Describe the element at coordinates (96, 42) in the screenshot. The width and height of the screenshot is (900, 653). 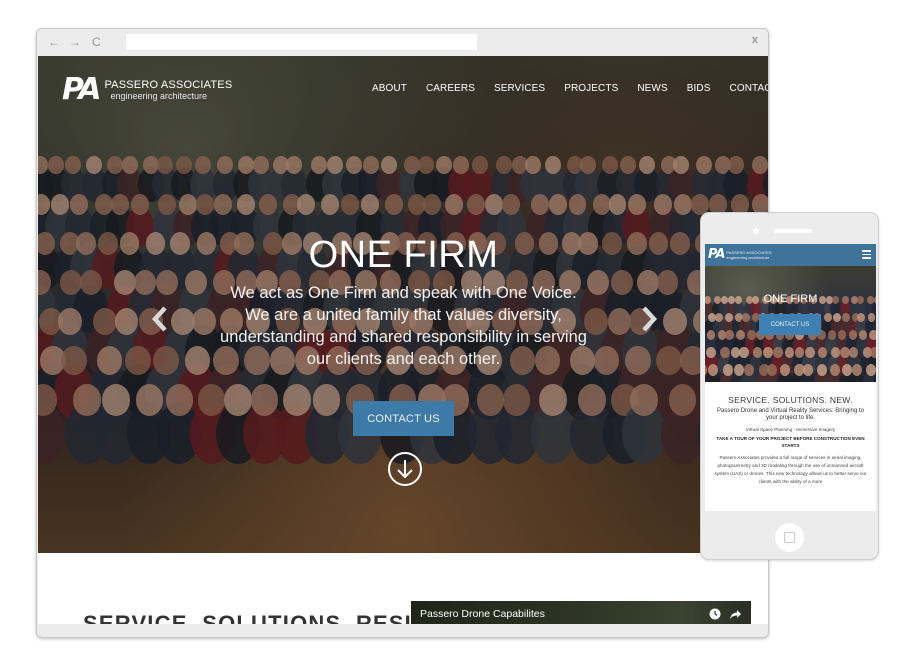
I see `reload-icon: C` at that location.